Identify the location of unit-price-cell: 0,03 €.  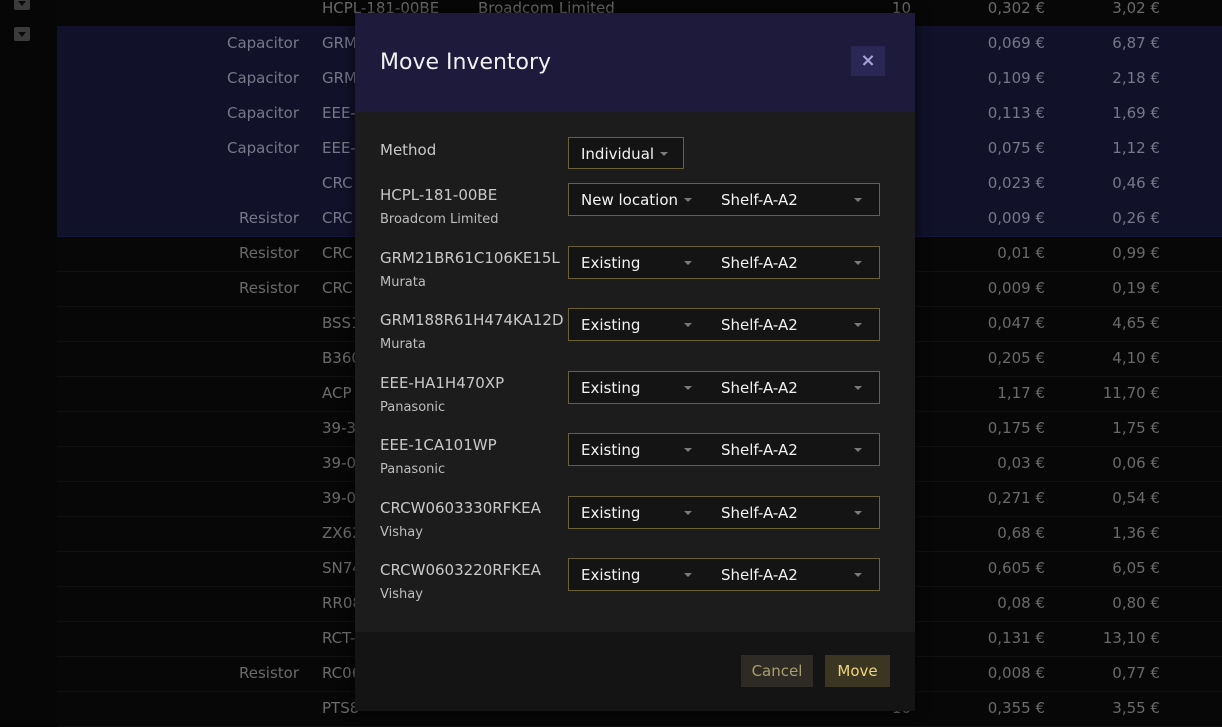
(1021, 463).